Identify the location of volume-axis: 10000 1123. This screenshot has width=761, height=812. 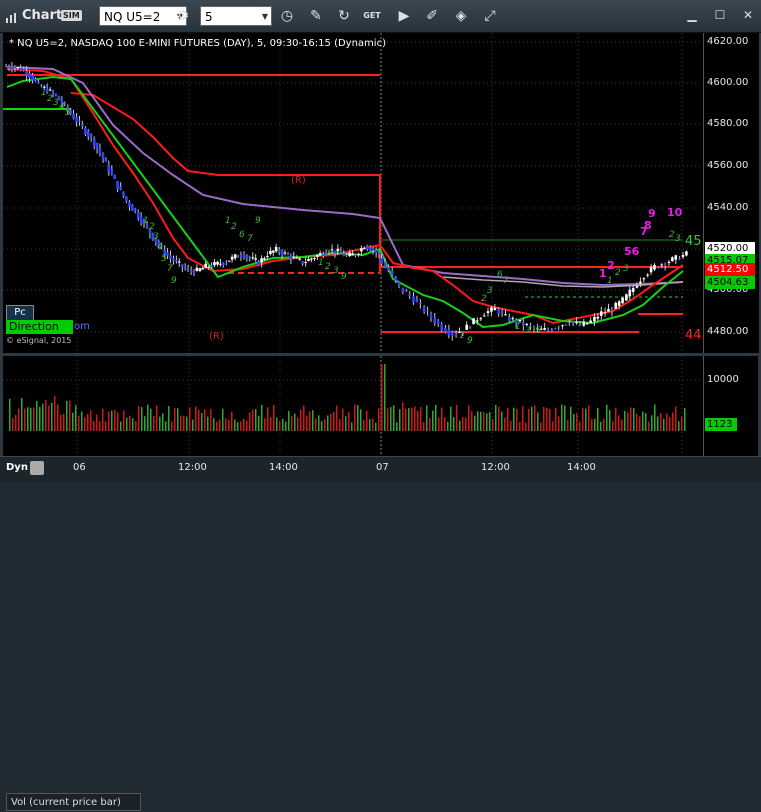
(731, 406).